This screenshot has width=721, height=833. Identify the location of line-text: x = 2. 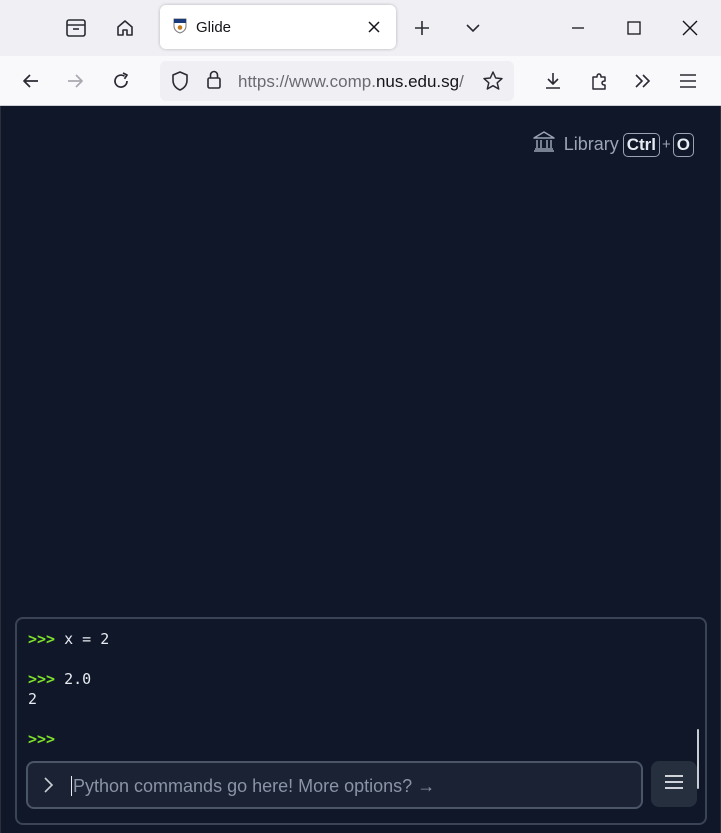
(82, 639).